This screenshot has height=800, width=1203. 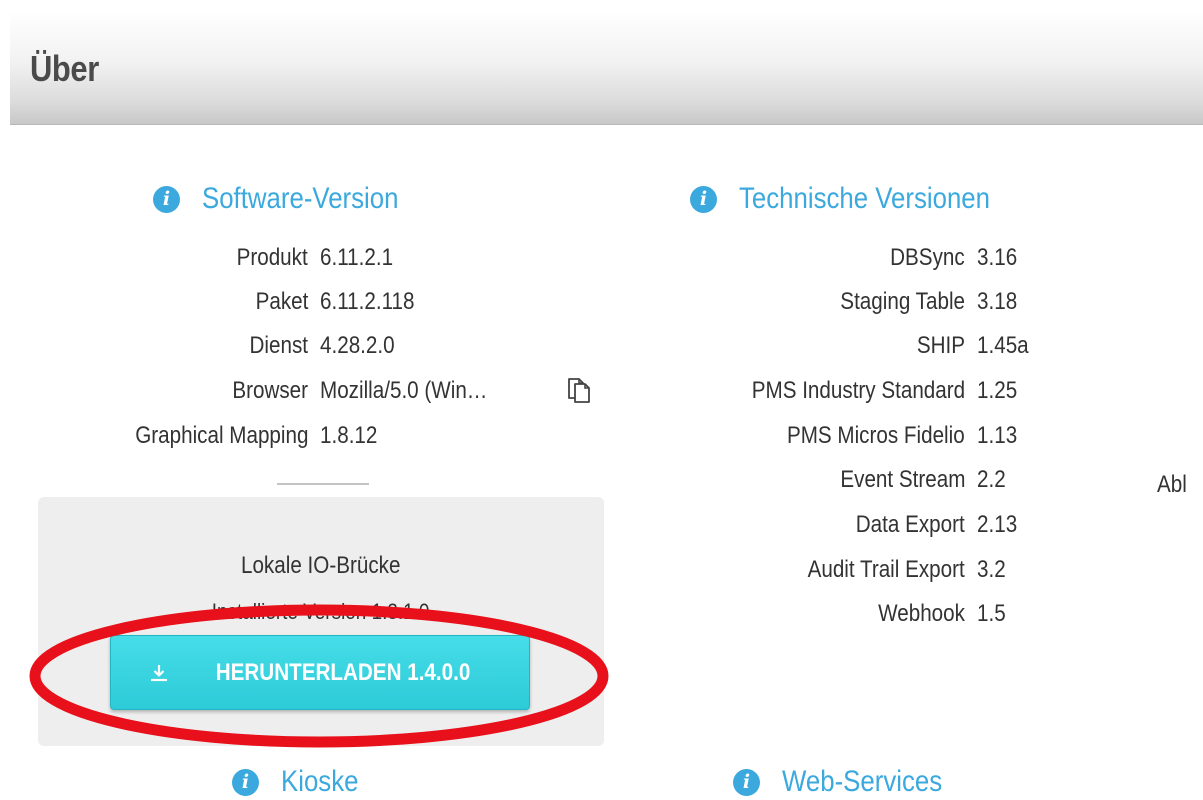 I want to click on row-label: PMS Industry Standard, so click(x=858, y=390).